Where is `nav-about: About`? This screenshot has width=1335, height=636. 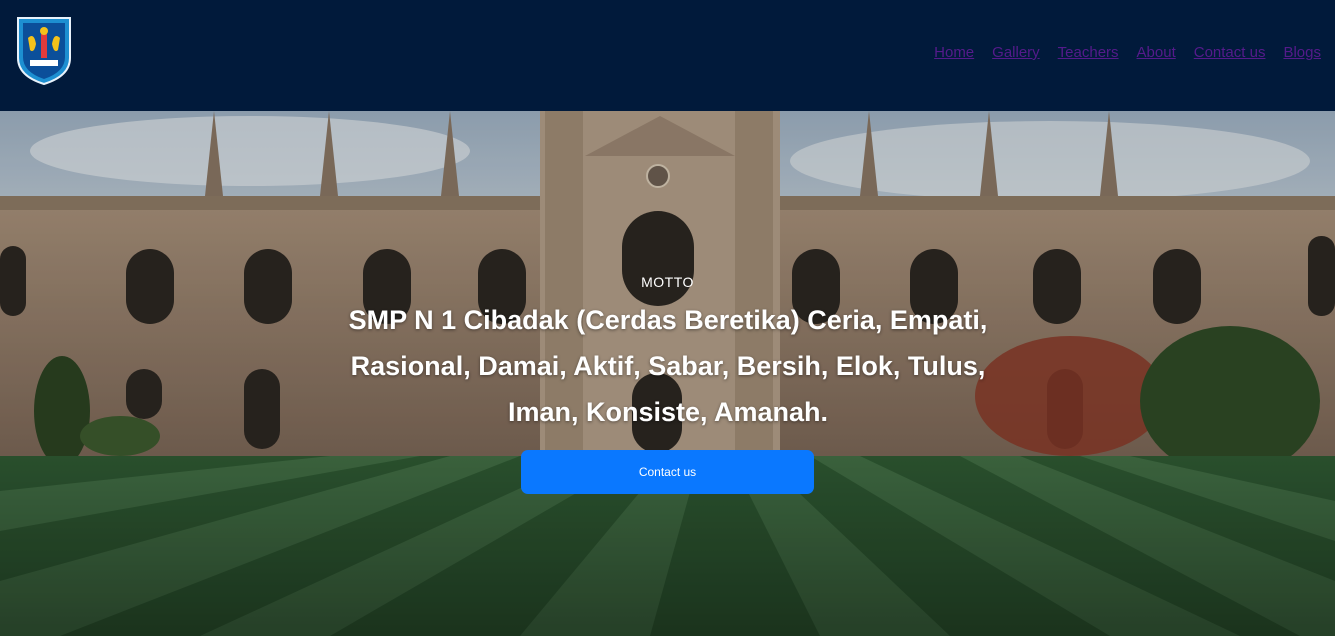 nav-about: About is located at coordinates (1156, 52).